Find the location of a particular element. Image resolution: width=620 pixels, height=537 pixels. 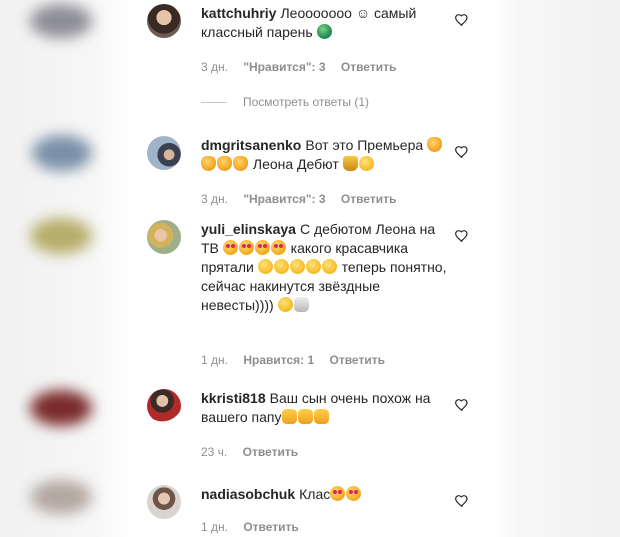

comment-text: nadiasobchuk Клас is located at coordinates (325, 494).